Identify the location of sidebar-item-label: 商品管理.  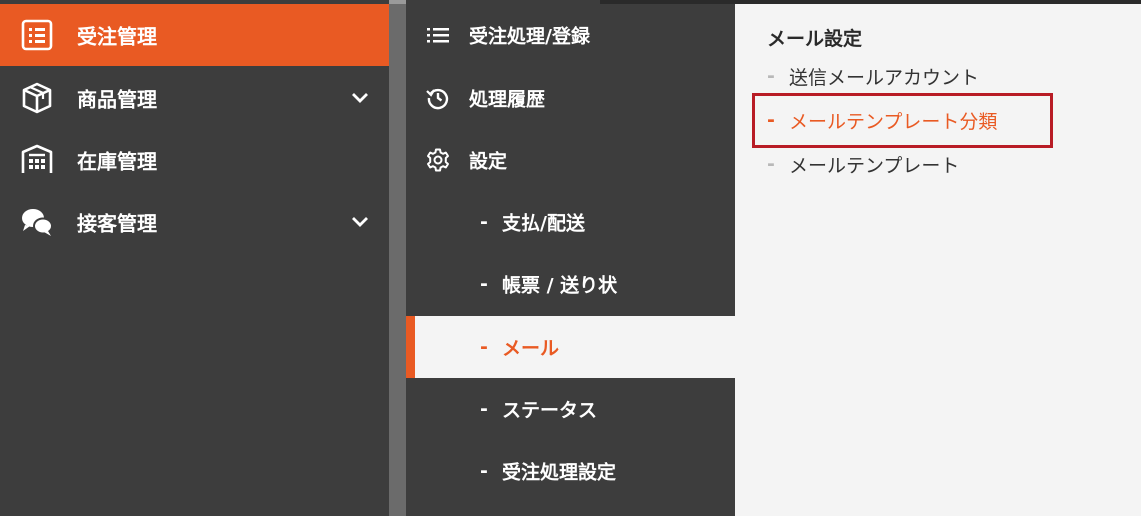
(117, 99).